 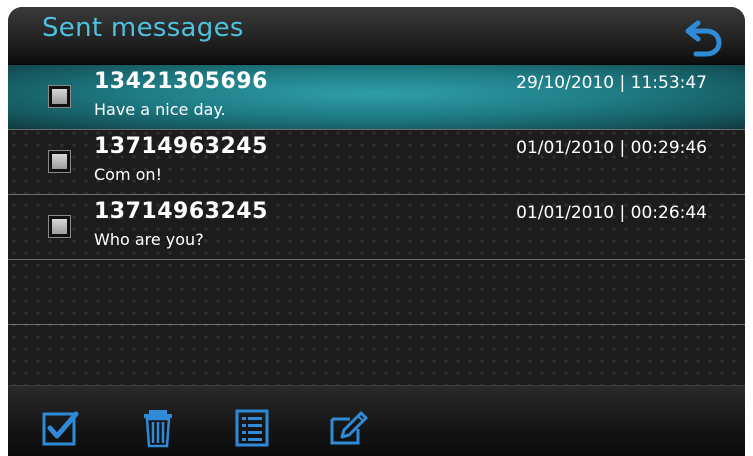 I want to click on message-timestamp: 29/10/2010 | 11:53:47, so click(x=611, y=83).